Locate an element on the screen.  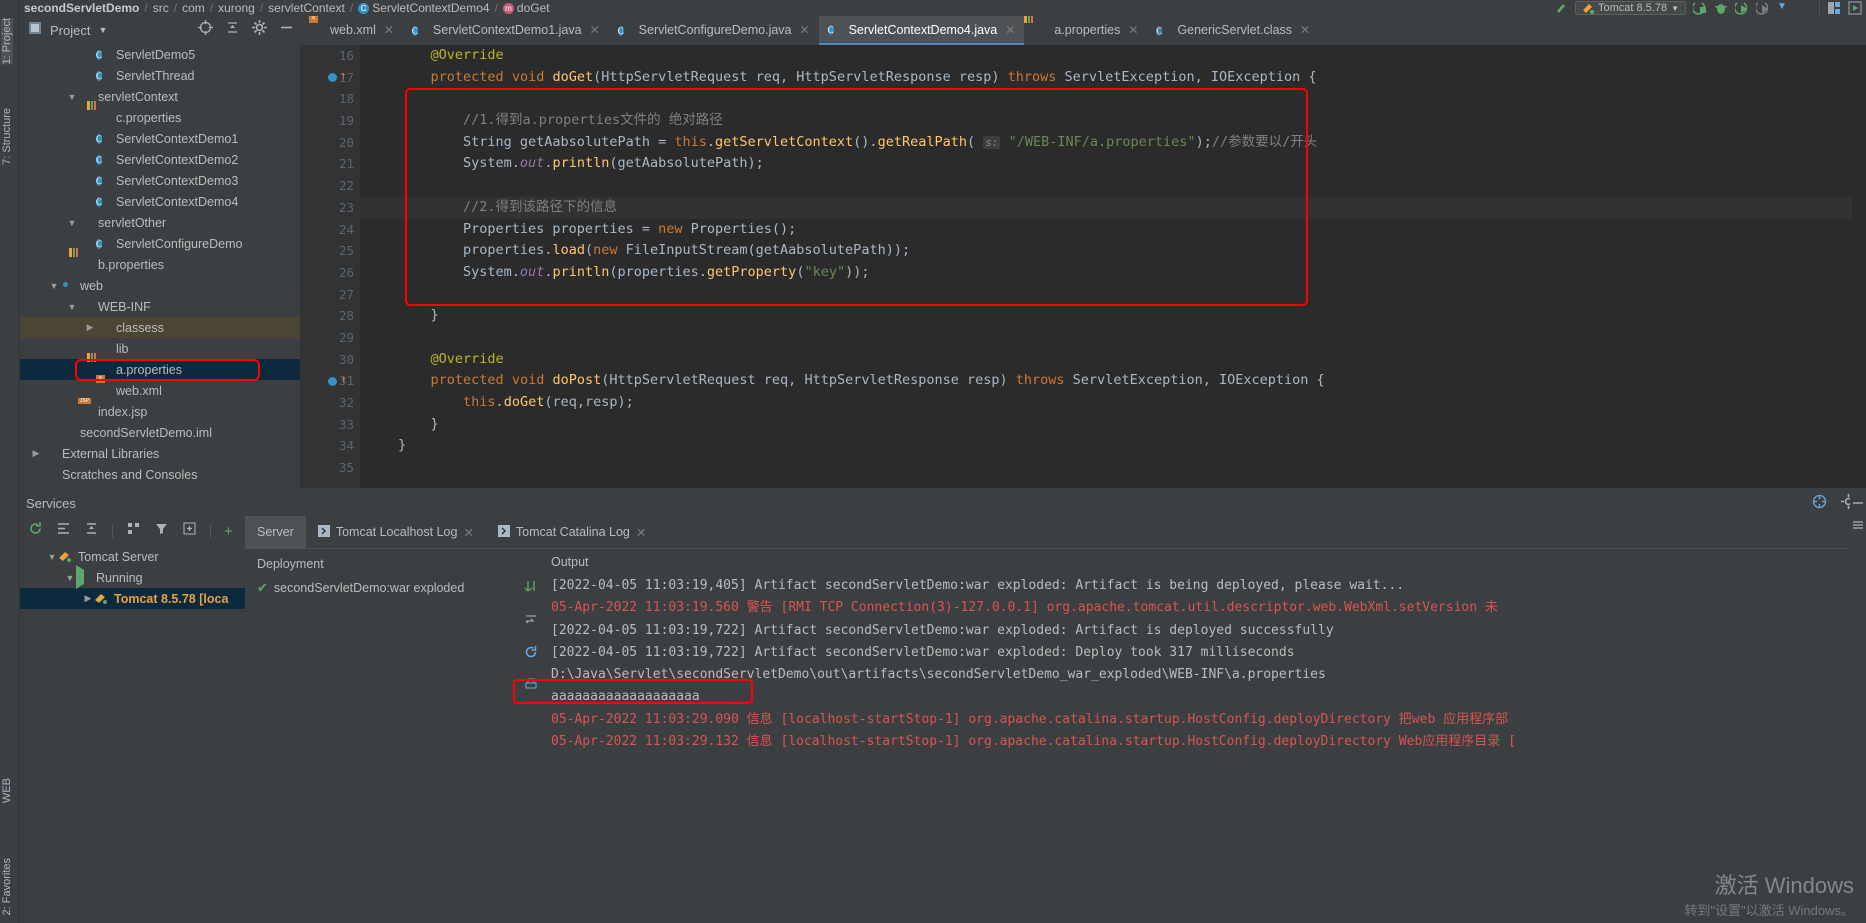
tree-item-servletconfiguredemo: C ServletConfigureDemo is located at coordinates (160, 243).